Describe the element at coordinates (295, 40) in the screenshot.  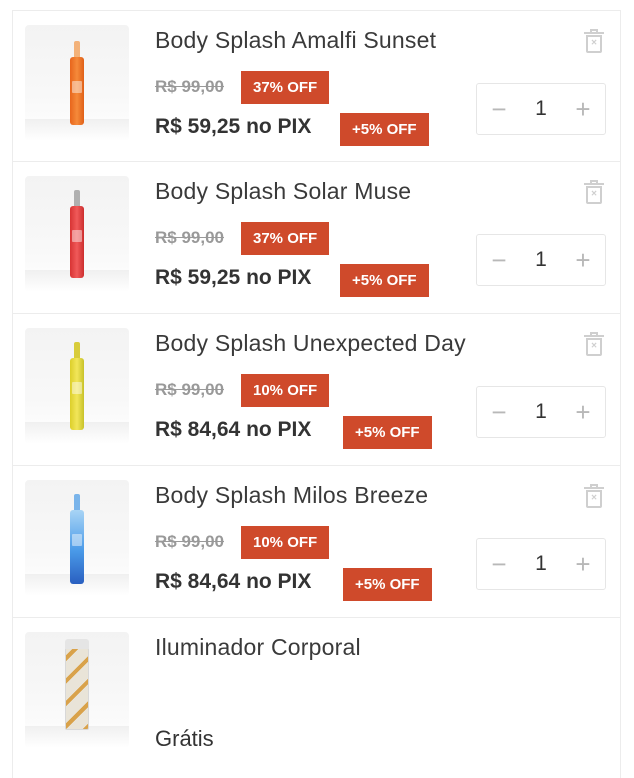
I see `product-name: Body Splash Amalfi Sunset` at that location.